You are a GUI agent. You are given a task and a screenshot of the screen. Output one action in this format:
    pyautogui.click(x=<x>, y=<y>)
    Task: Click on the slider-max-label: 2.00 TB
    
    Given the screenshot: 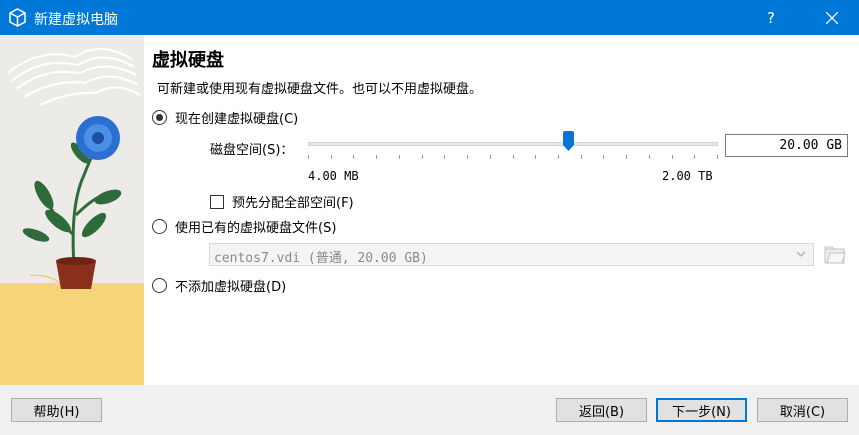 What is the action you would take?
    pyautogui.click(x=687, y=176)
    